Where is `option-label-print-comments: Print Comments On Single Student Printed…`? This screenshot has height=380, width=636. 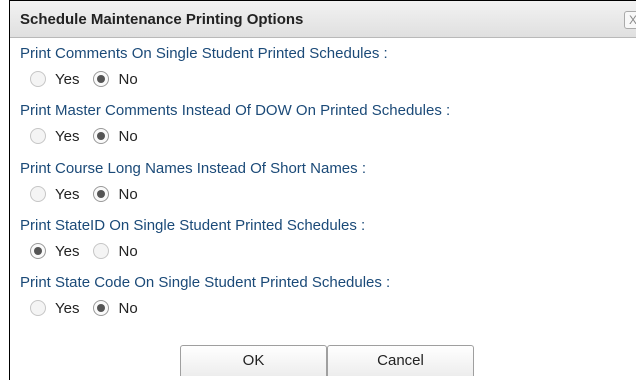 option-label-print-comments: Print Comments On Single Student Printed… is located at coordinates (204, 53).